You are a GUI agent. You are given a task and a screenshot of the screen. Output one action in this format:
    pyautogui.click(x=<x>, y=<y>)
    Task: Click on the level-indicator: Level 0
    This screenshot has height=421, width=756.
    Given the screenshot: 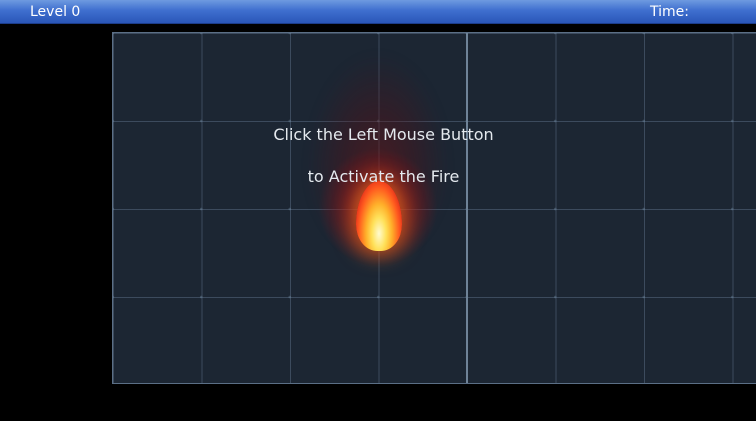 What is the action you would take?
    pyautogui.click(x=55, y=12)
    